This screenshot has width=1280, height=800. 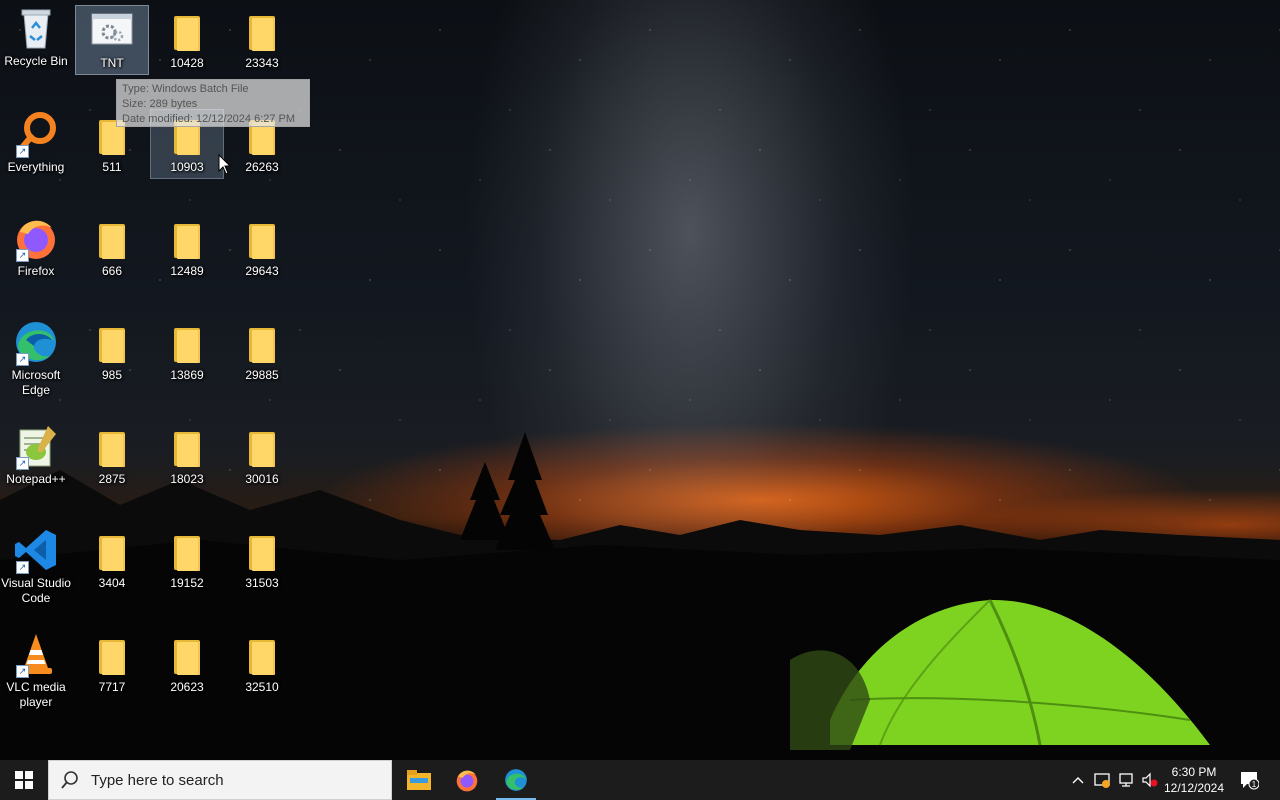 What do you see at coordinates (187, 583) in the screenshot?
I see `desktop-folder-label: 19152` at bounding box center [187, 583].